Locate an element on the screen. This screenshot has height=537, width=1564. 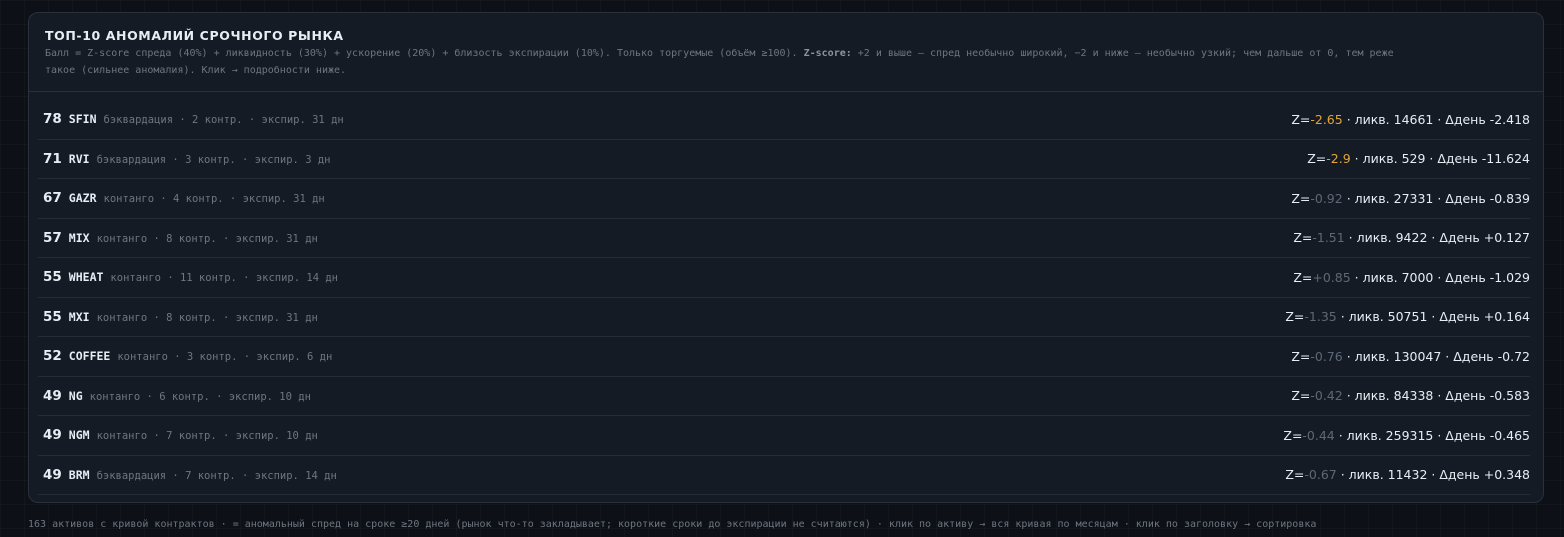
liquidity-and-delta: · ликв. 529 · Δдень -11.624 is located at coordinates (1440, 159).